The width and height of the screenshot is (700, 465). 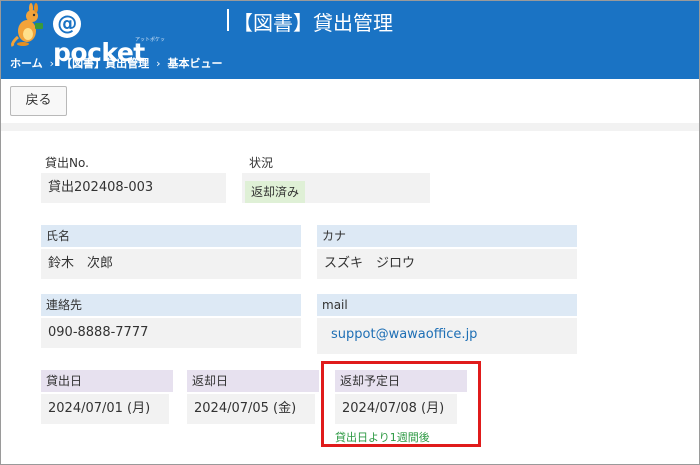 I want to click on toolbar-divider, so click(x=350, y=127).